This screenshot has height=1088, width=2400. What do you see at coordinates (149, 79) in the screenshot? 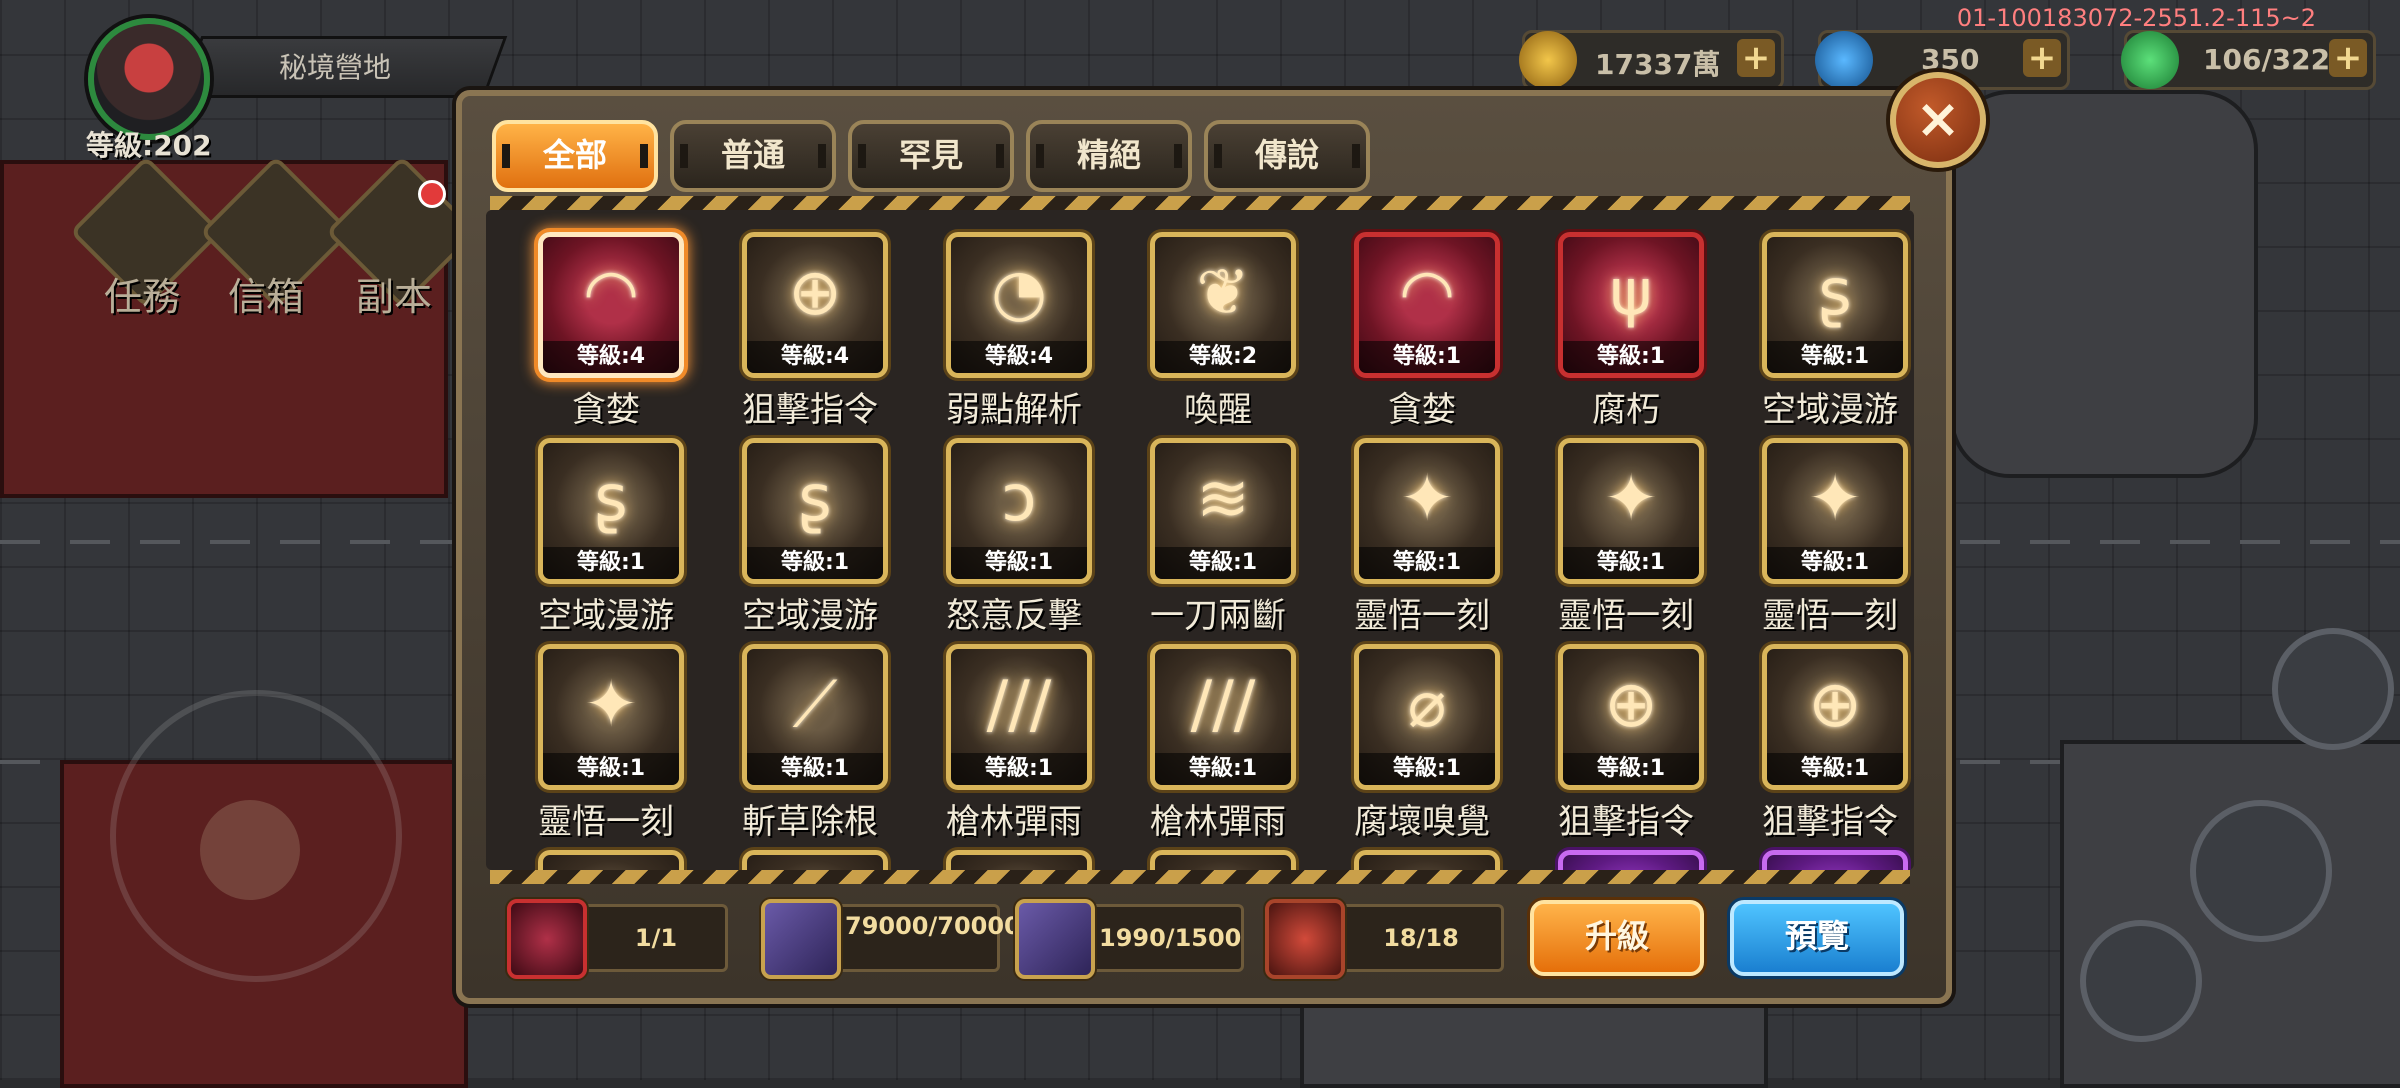
I see `player-avatar` at bounding box center [149, 79].